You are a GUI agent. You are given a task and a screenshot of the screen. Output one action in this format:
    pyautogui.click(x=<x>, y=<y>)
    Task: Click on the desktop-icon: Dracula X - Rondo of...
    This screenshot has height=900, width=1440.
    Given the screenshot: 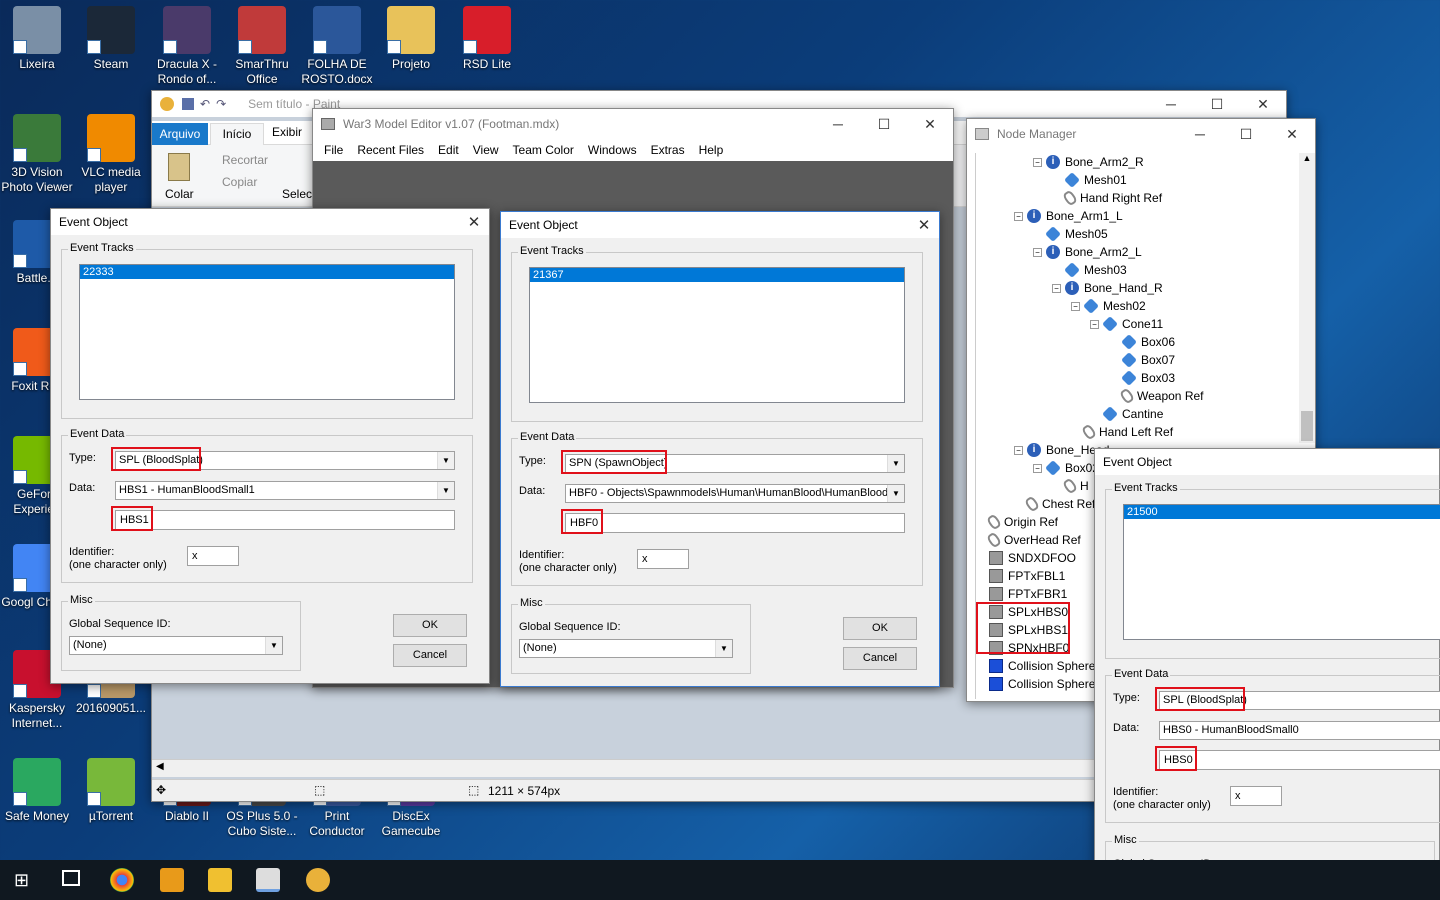 What is the action you would take?
    pyautogui.click(x=187, y=46)
    